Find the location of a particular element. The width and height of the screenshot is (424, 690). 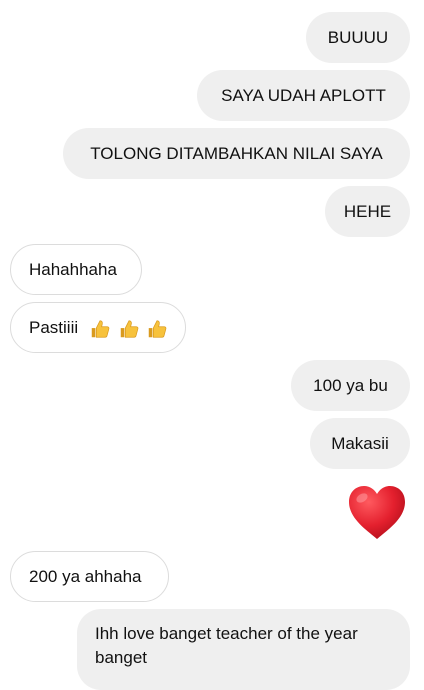

sent-message: BUUUU is located at coordinates (358, 37).